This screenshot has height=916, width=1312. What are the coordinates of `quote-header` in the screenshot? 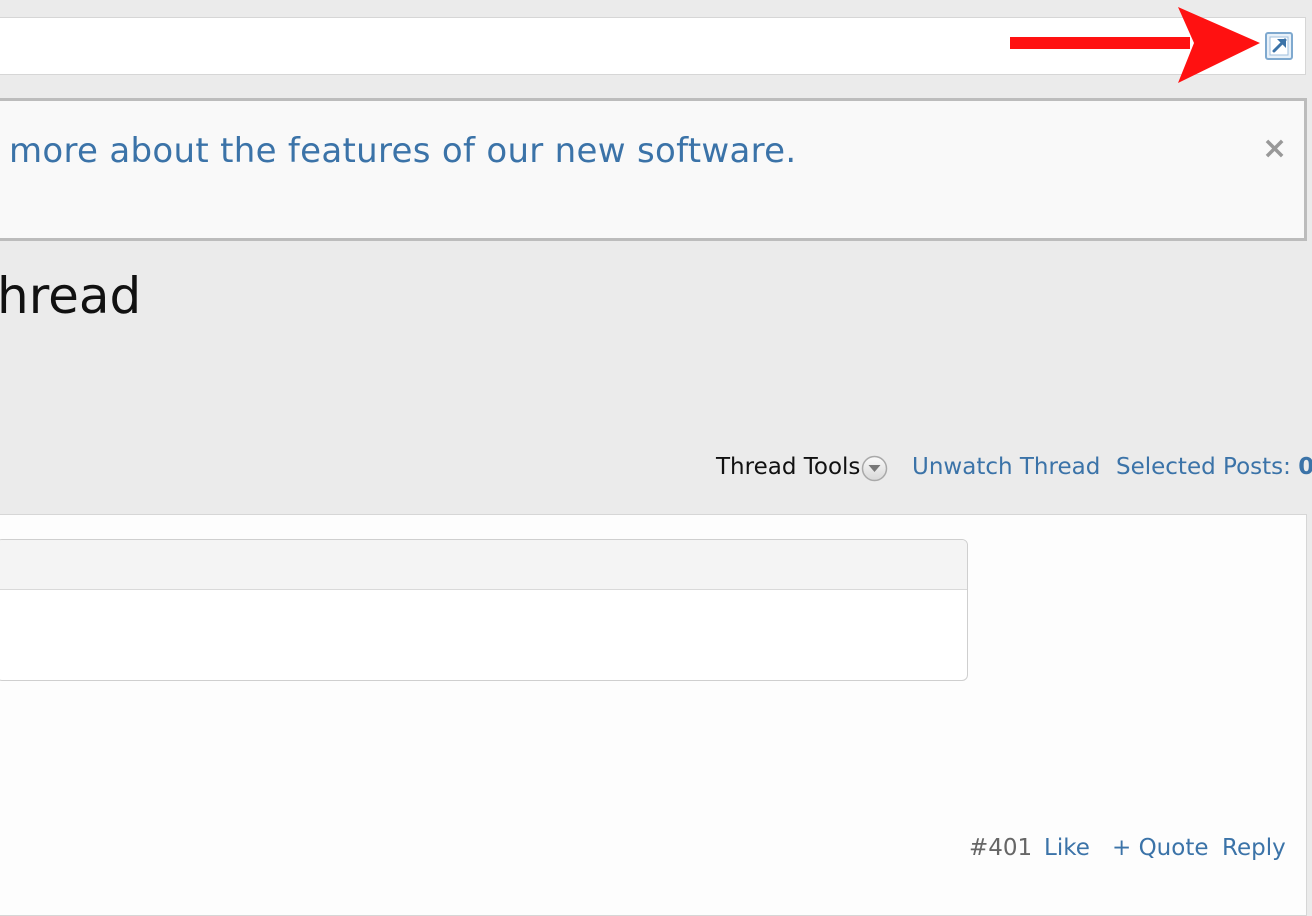 It's located at (483, 565).